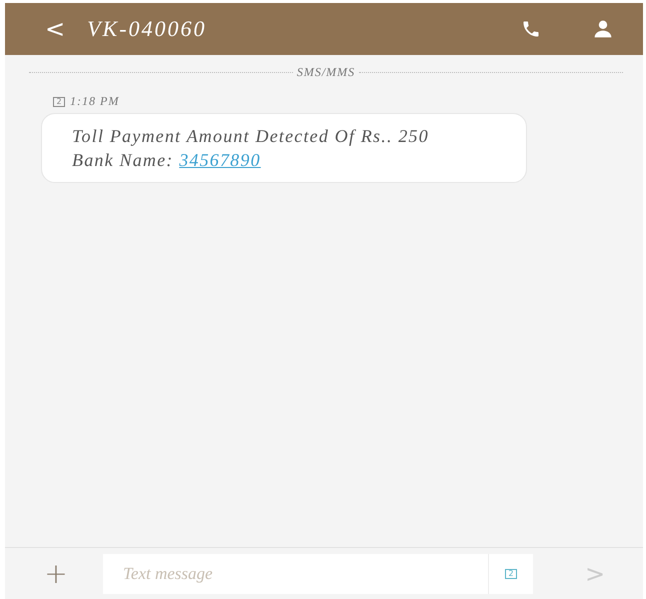  Describe the element at coordinates (326, 72) in the screenshot. I see `section-label: SMS/MMS` at that location.